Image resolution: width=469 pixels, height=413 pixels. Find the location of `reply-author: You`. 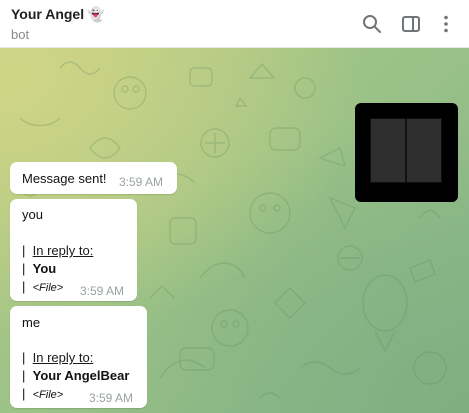

reply-author: You is located at coordinates (44, 268).